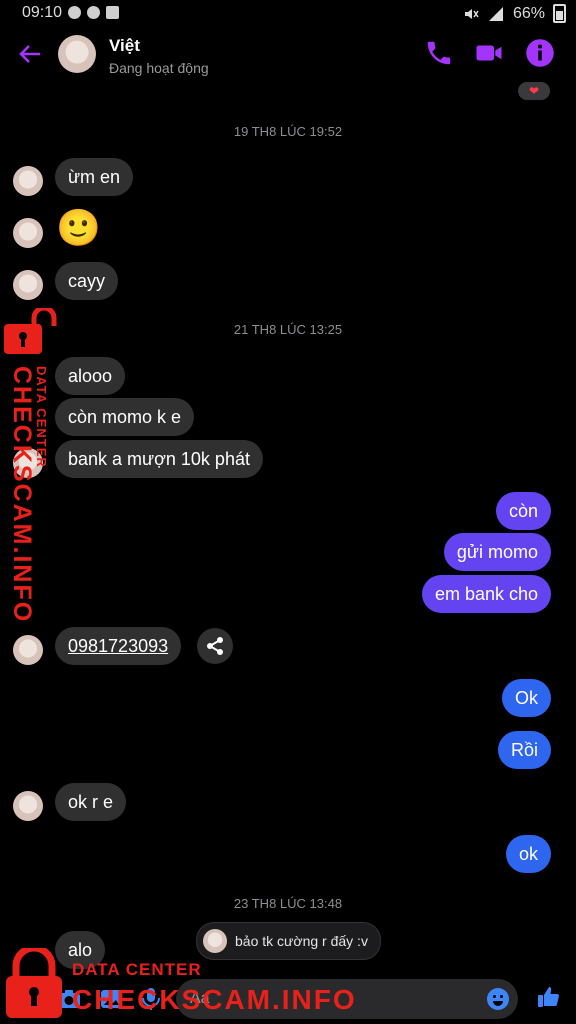 This screenshot has width=576, height=1024. I want to click on reply-preview: bảo tk cường r đấy :v, so click(288, 941).